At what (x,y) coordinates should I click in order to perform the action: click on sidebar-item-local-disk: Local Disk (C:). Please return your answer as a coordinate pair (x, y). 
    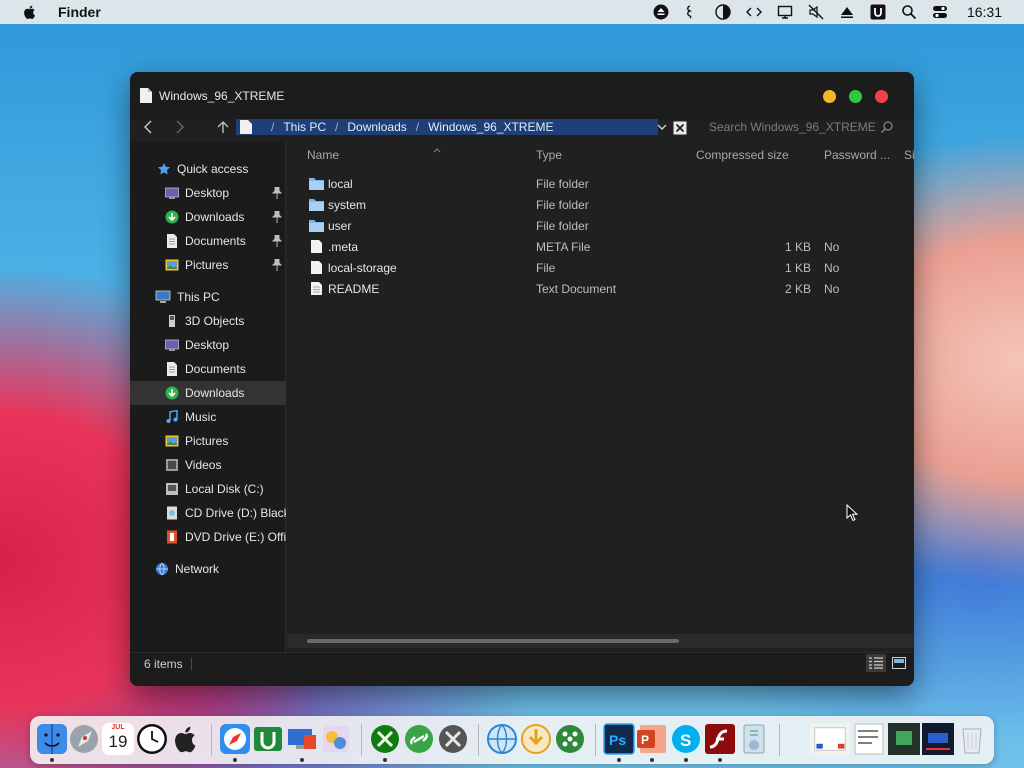
    Looking at the image, I should click on (208, 489).